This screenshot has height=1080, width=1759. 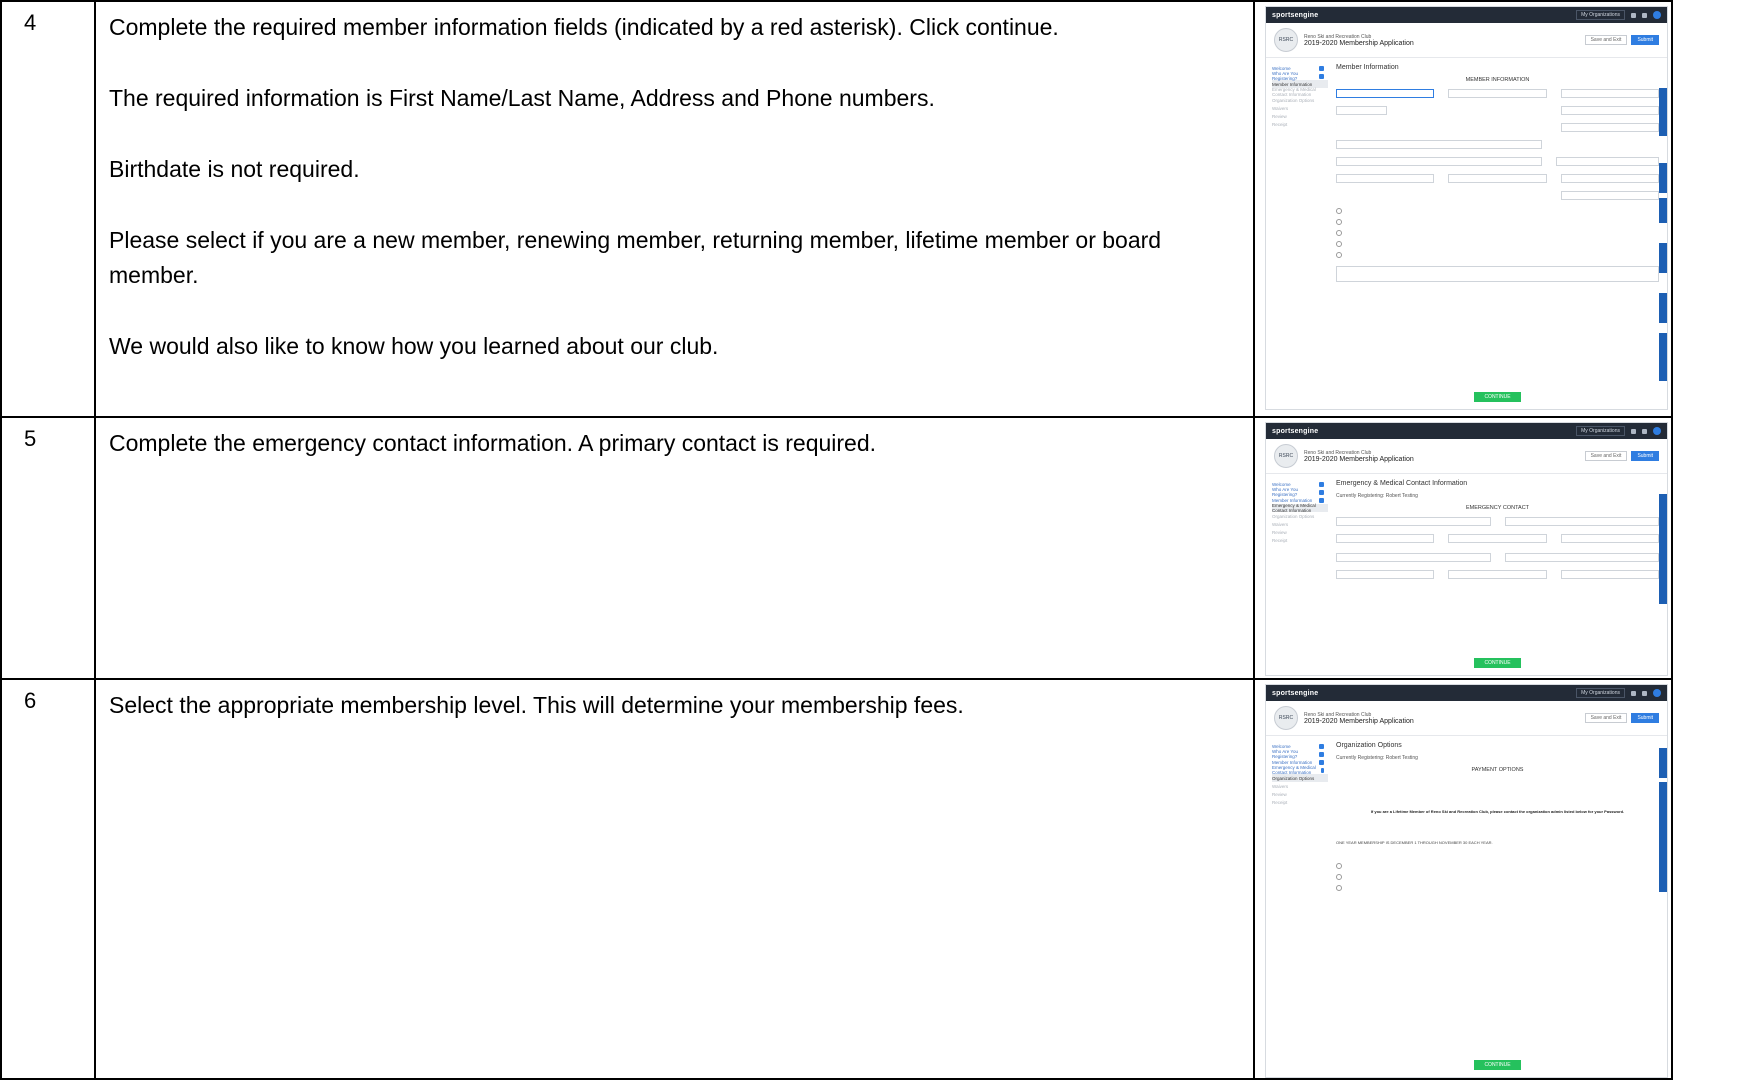 I want to click on member-type-select, so click(x=1439, y=144).